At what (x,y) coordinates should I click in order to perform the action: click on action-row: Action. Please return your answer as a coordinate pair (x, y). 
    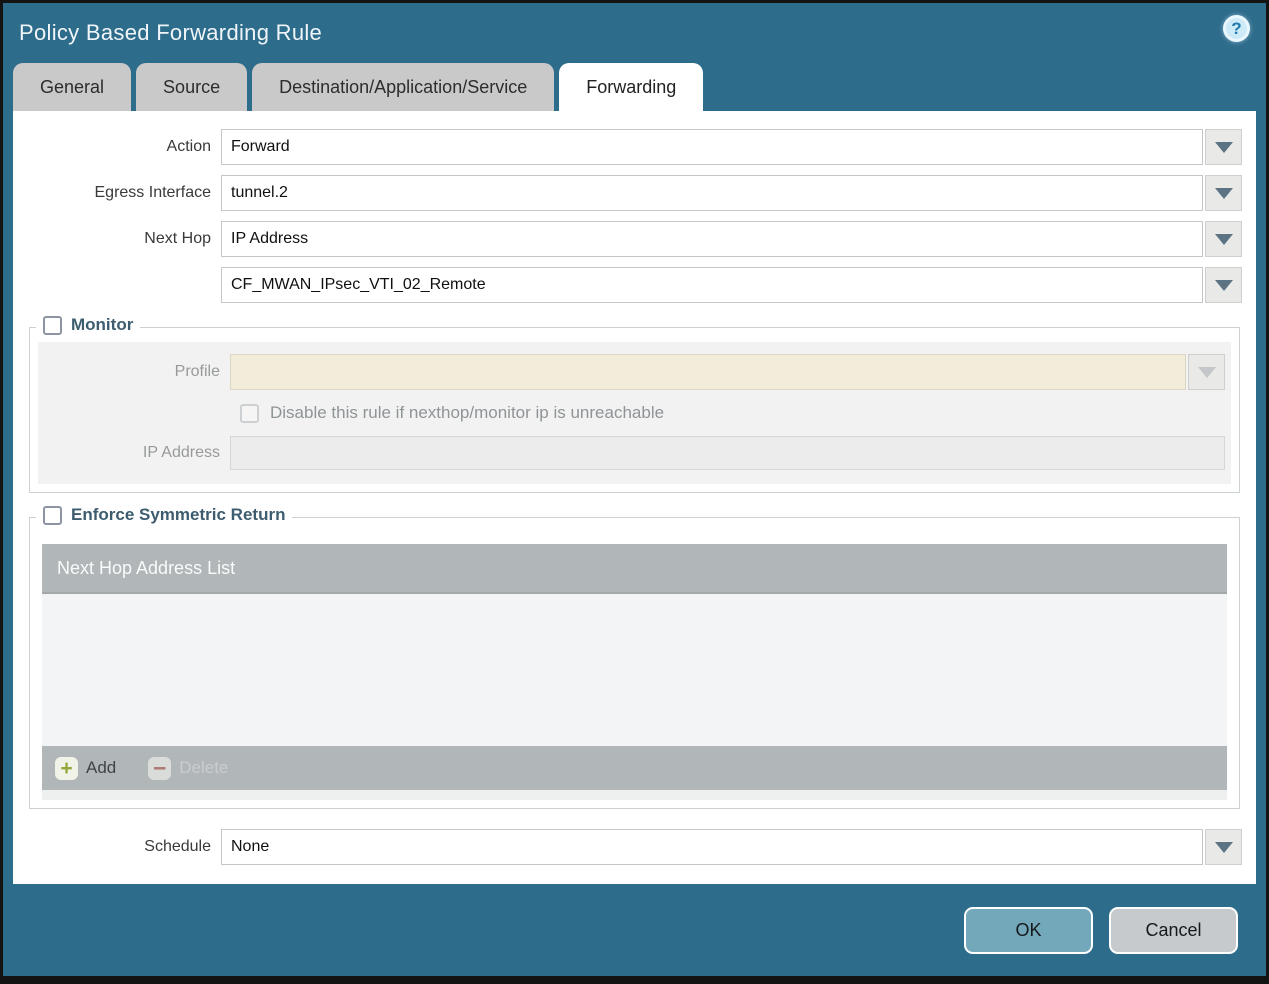
    Looking at the image, I should click on (634, 147).